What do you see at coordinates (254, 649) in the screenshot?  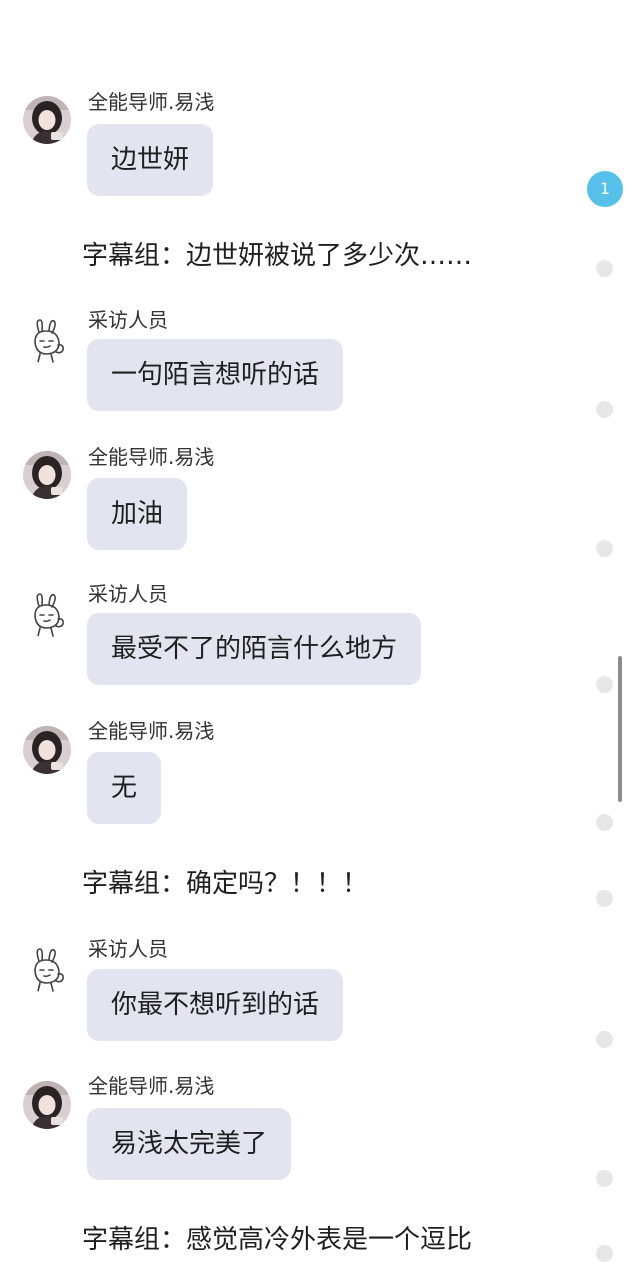 I see `message-bubble: 最受不了的陌言什么地方` at bounding box center [254, 649].